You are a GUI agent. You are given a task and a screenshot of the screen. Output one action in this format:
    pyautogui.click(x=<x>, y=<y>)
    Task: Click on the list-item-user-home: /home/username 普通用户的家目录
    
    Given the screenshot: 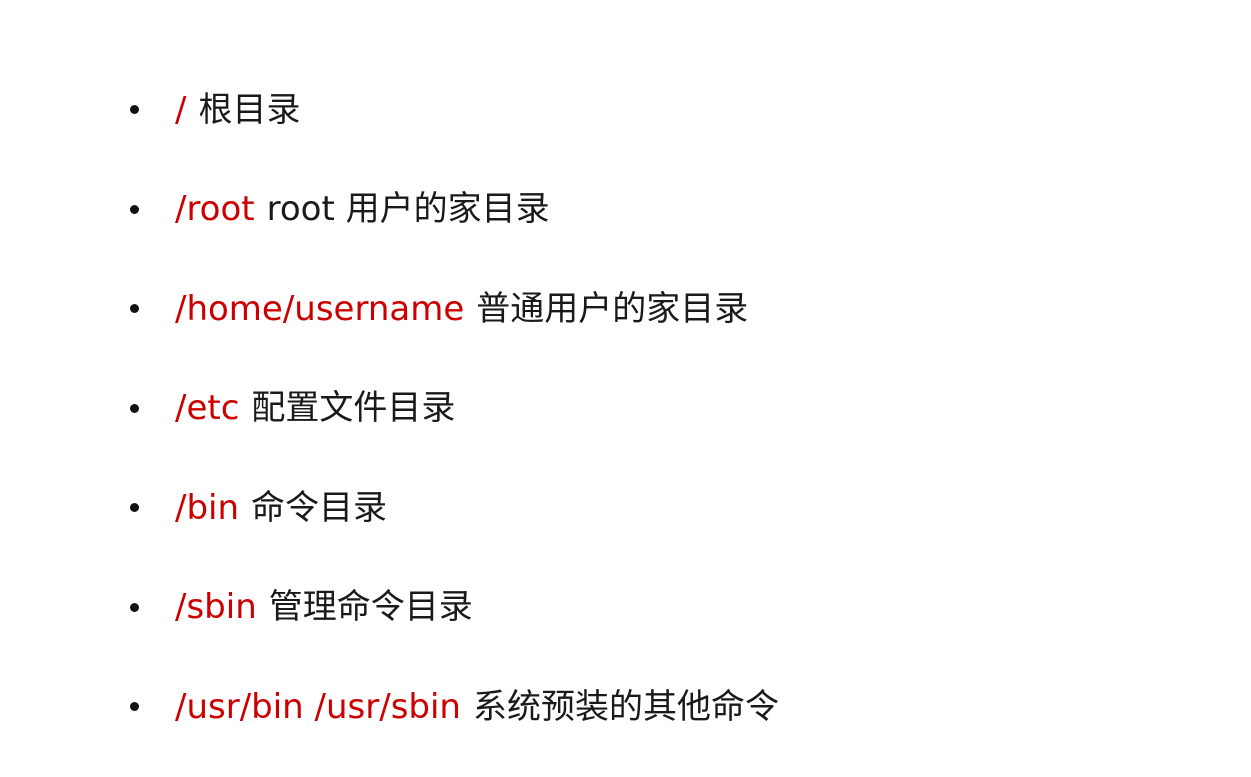 What is the action you would take?
    pyautogui.click(x=449, y=309)
    